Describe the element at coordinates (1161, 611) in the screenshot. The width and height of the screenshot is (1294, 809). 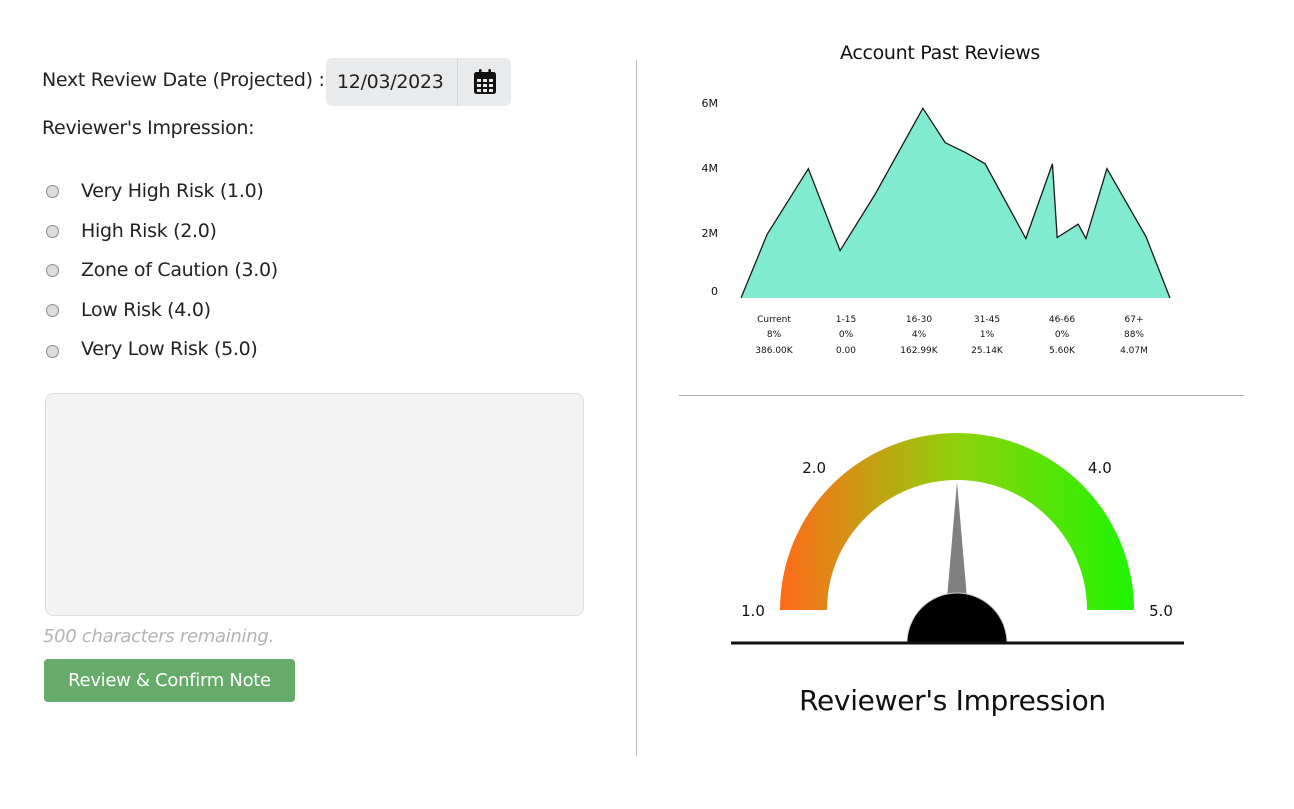
I see `gauge-tick-label: 5.0` at that location.